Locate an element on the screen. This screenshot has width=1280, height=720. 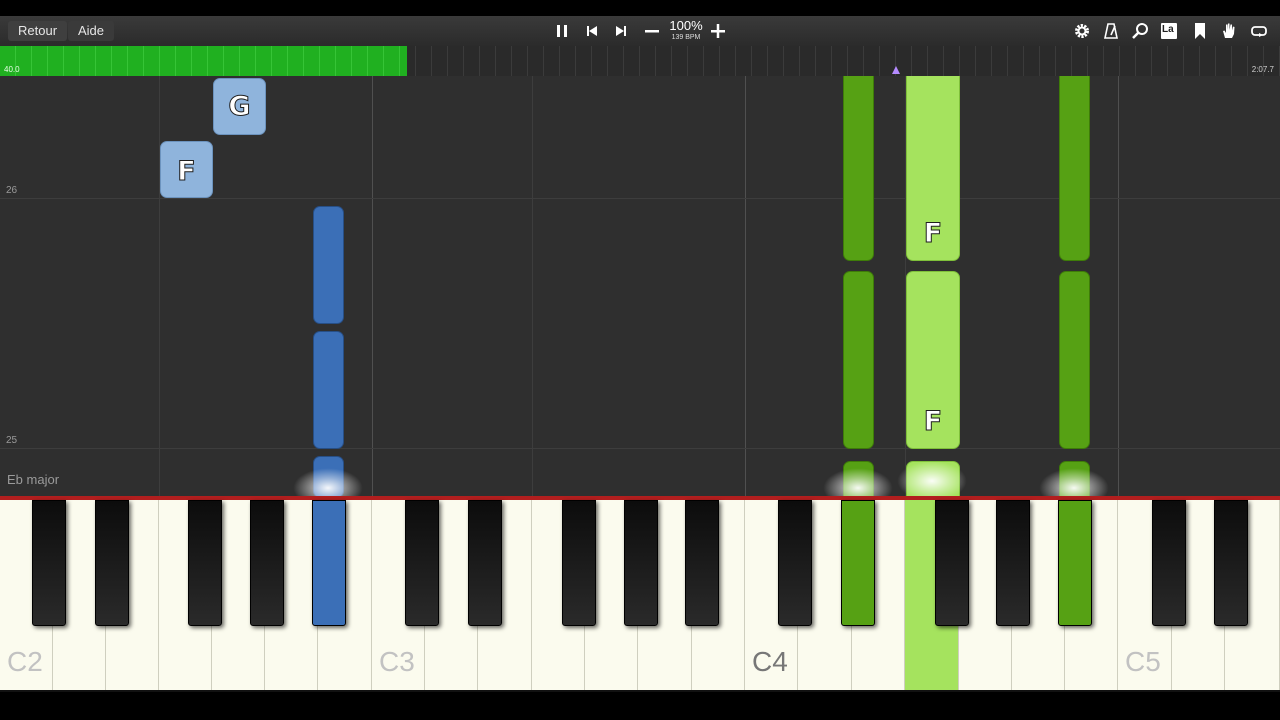
key-signature: Eb major is located at coordinates (33, 479).